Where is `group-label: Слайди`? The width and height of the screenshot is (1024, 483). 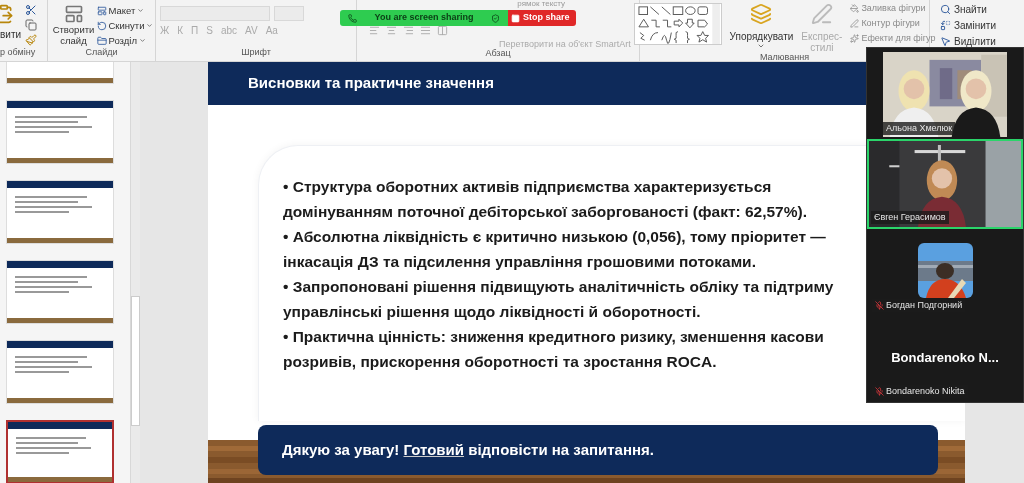 group-label: Слайди is located at coordinates (101, 52).